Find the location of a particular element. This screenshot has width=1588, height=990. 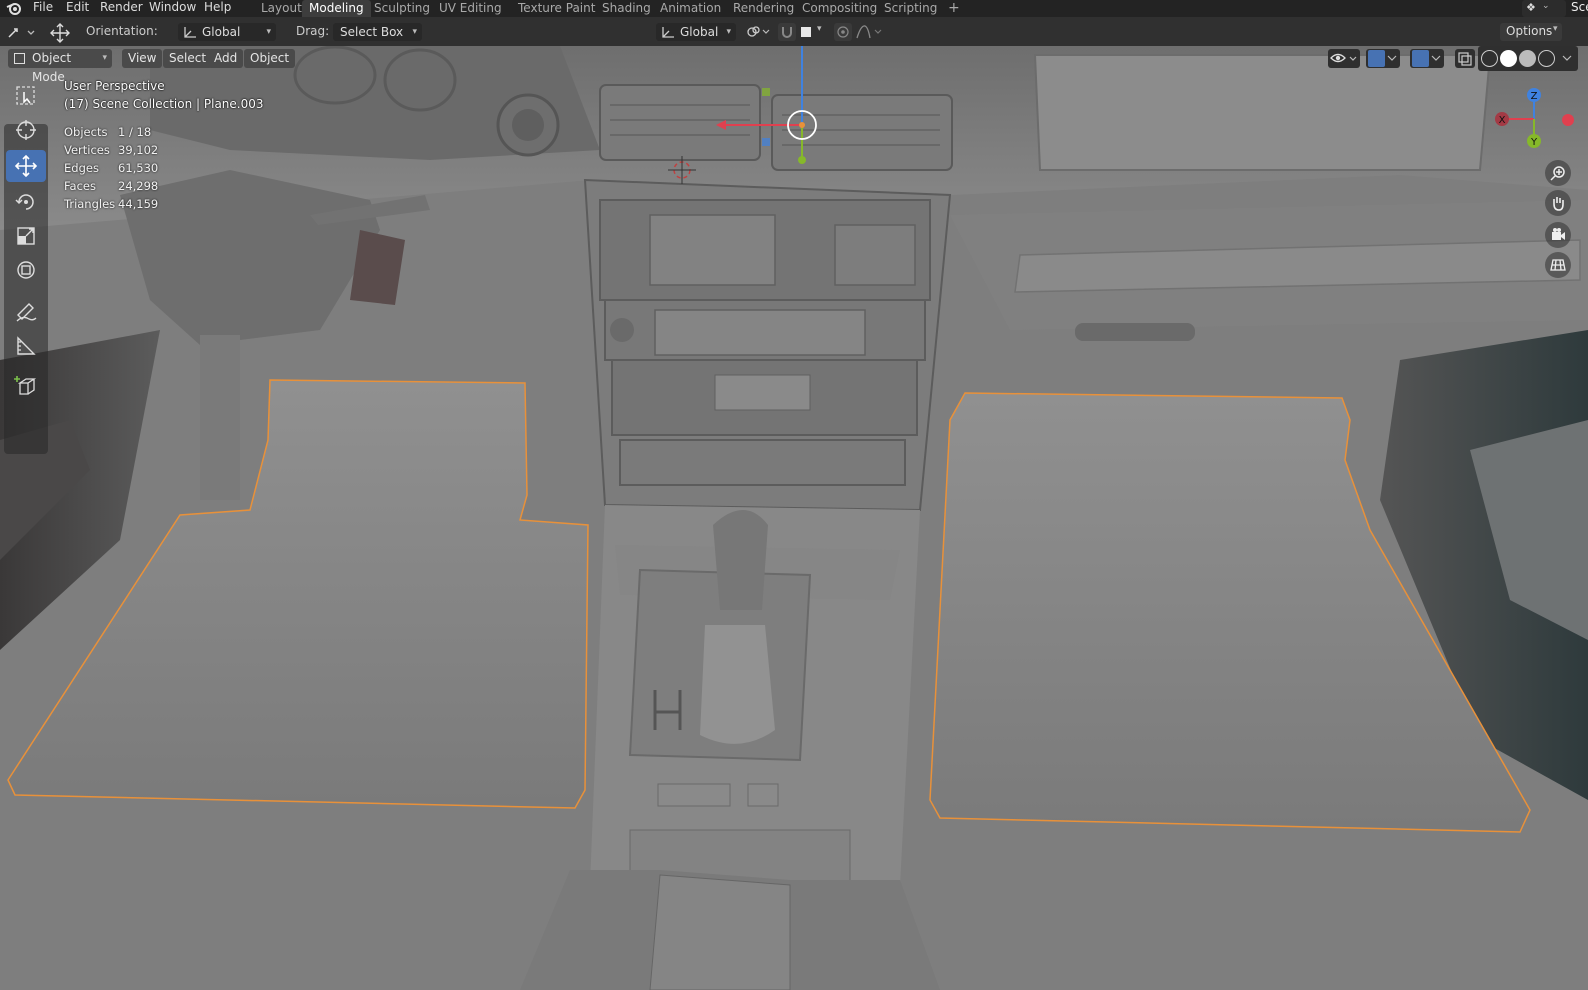

tab-uv-editing: UV Editing is located at coordinates (470, 8).